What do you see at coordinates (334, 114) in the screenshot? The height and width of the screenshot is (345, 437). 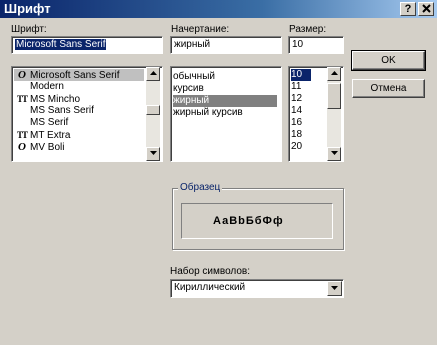 I see `size-list-scrollbar` at bounding box center [334, 114].